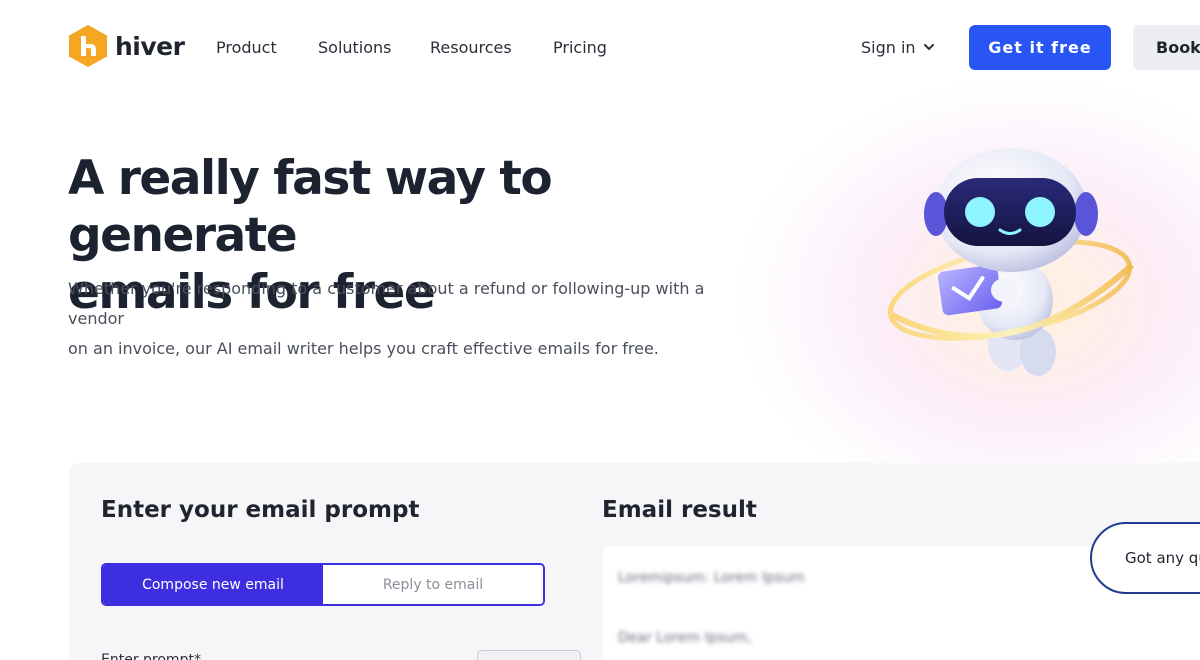 The height and width of the screenshot is (660, 1200). What do you see at coordinates (88, 46) in the screenshot?
I see `hiver-logo-icon` at bounding box center [88, 46].